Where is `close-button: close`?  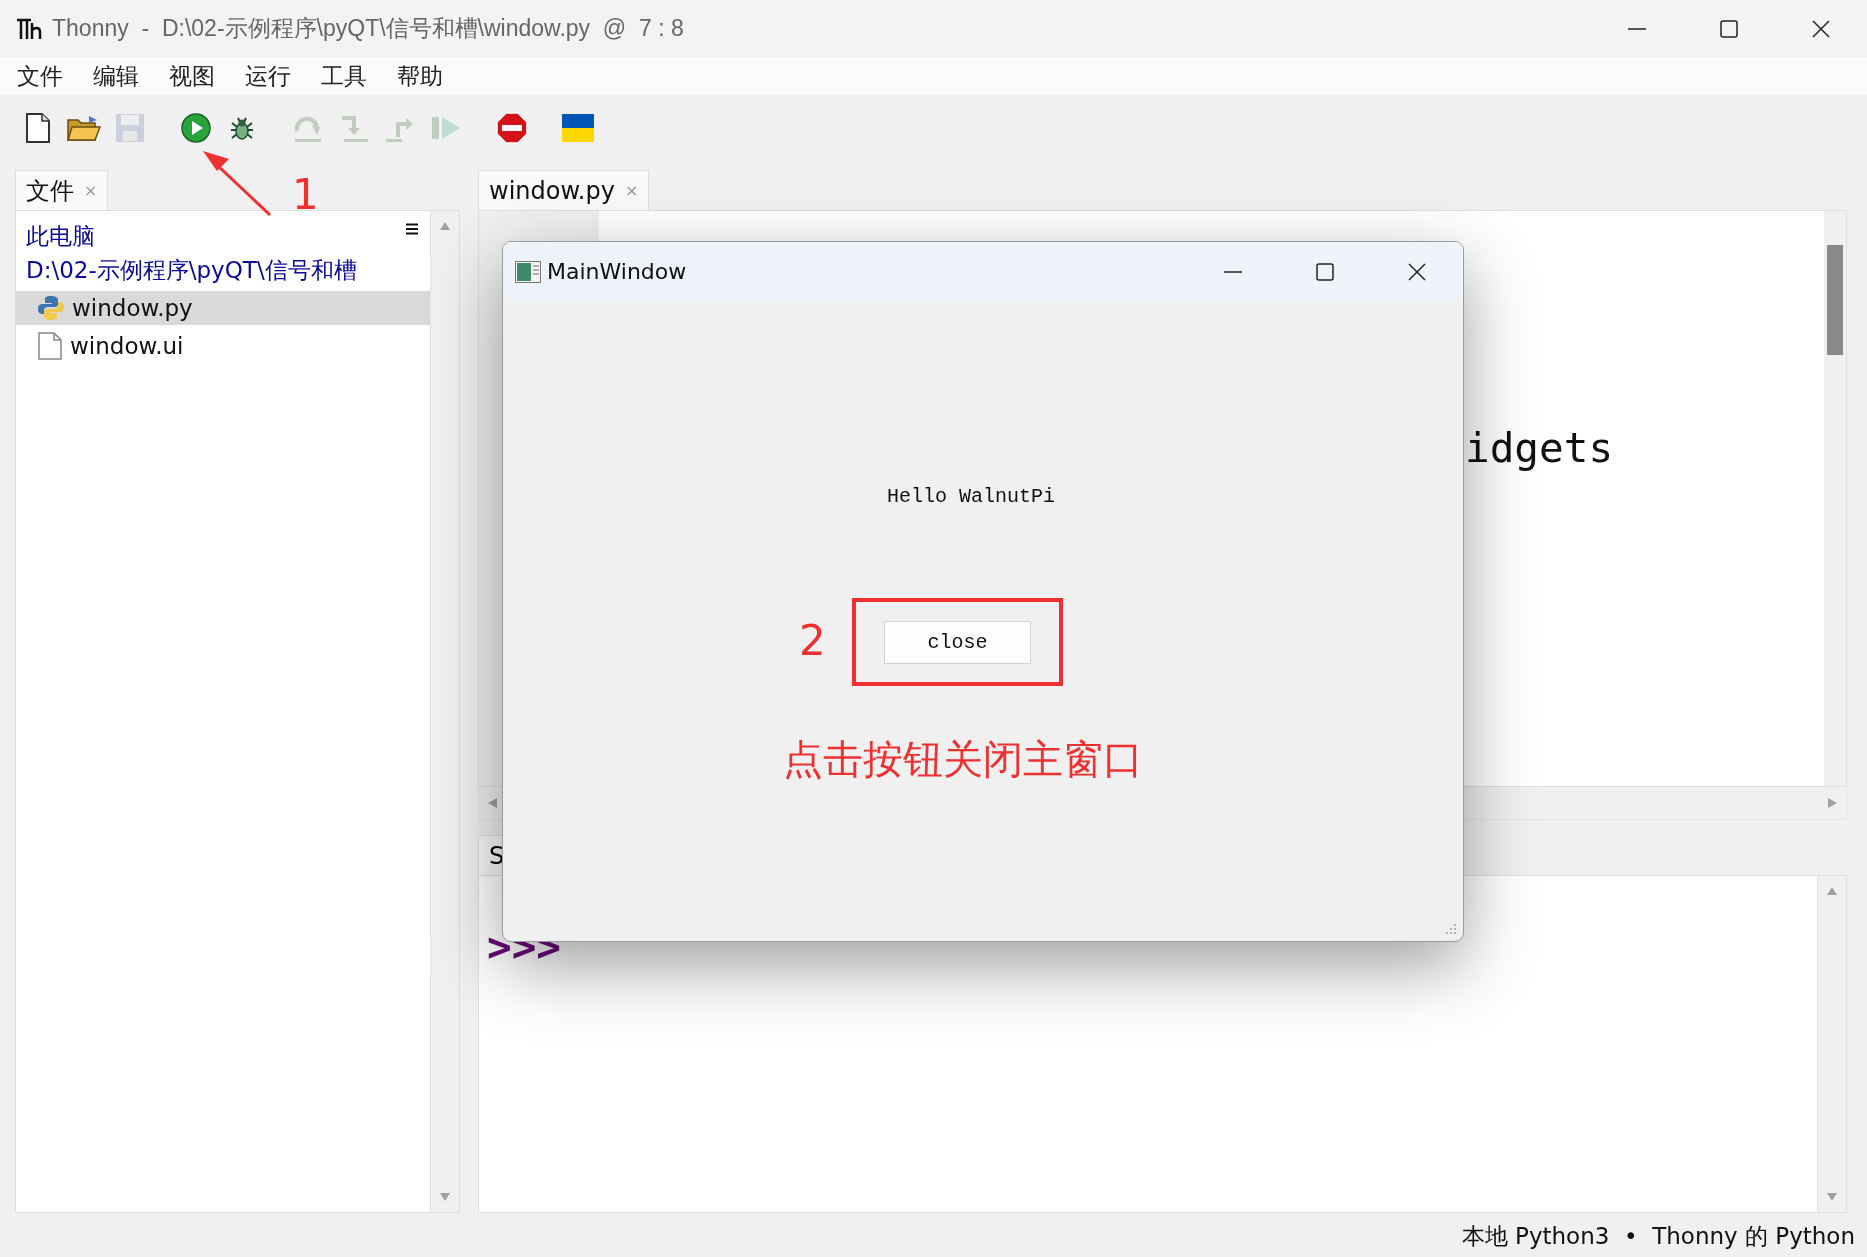
close-button: close is located at coordinates (957, 642).